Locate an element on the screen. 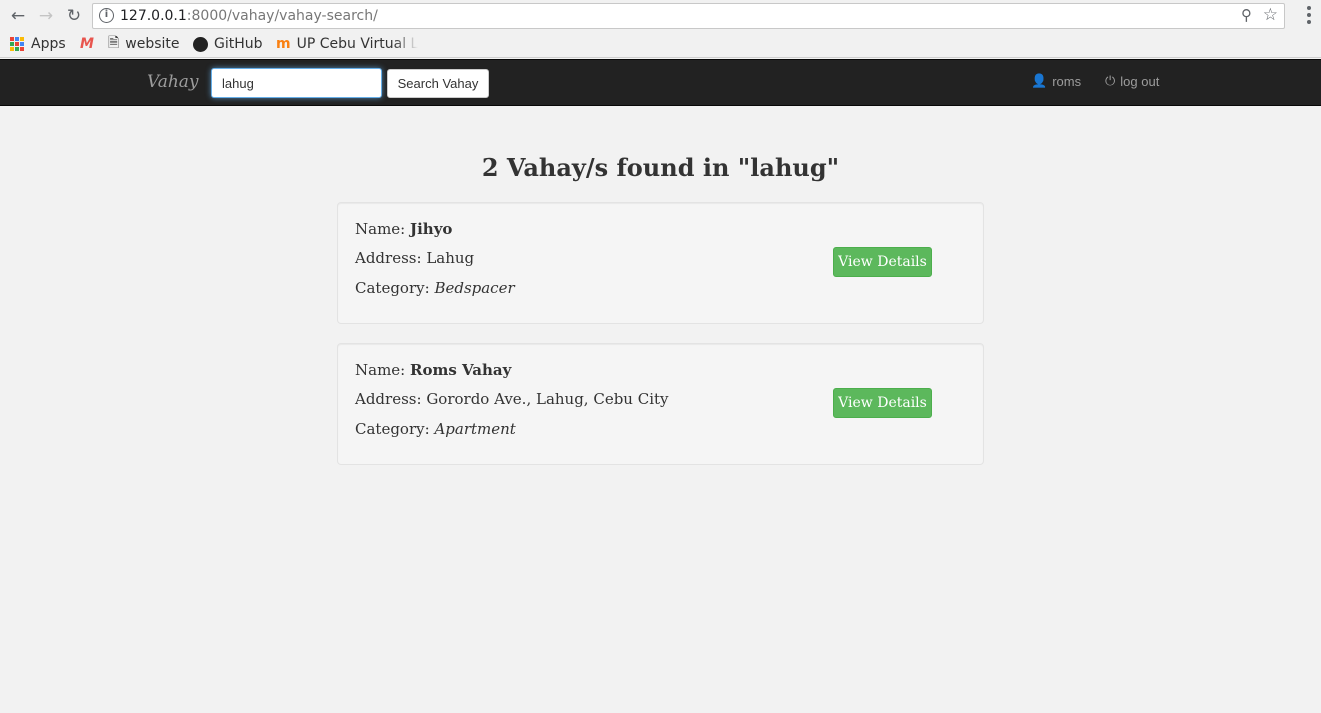 The height and width of the screenshot is (713, 1321). bookmark-label: website is located at coordinates (152, 44).